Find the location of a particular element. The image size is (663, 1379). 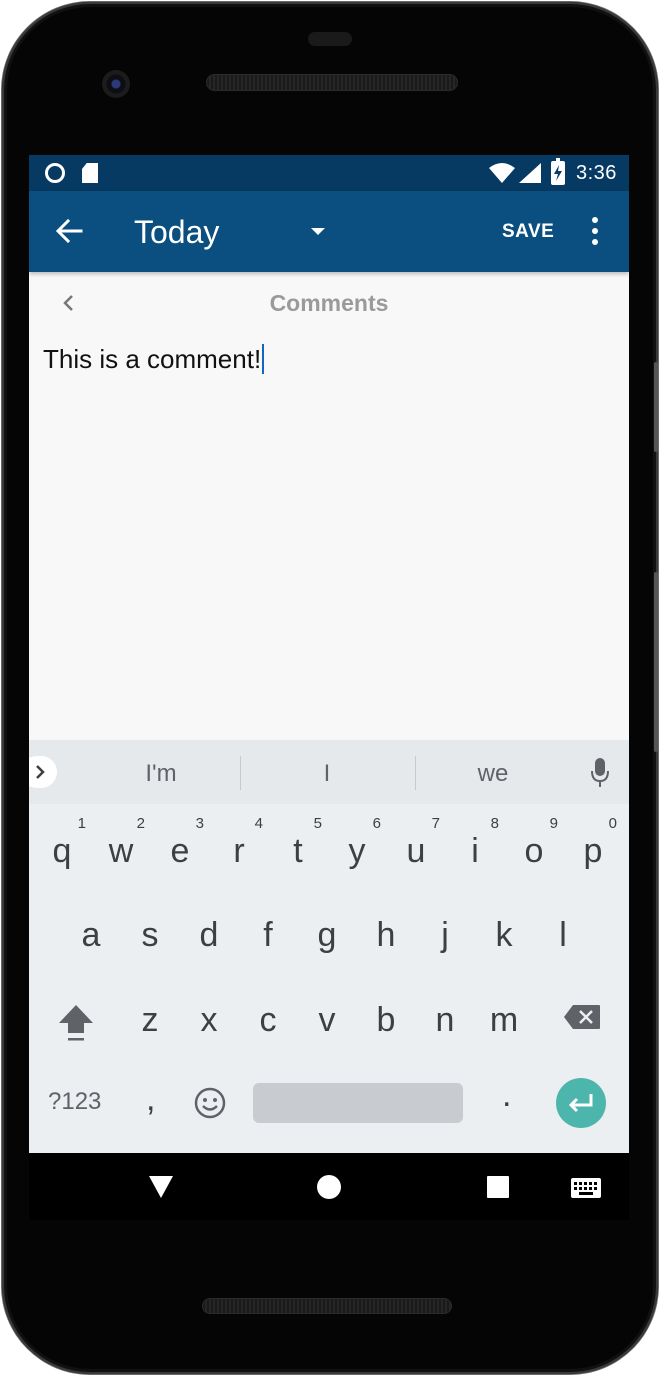

earpiece is located at coordinates (330, 39).